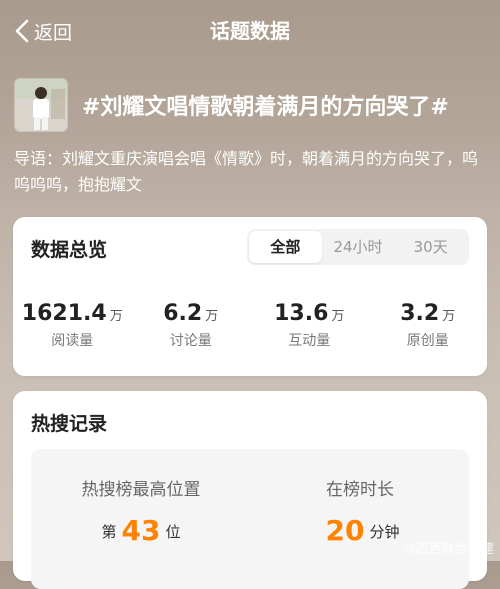  What do you see at coordinates (141, 490) in the screenshot?
I see `peak-position-label: 热搜榜最高位置` at bounding box center [141, 490].